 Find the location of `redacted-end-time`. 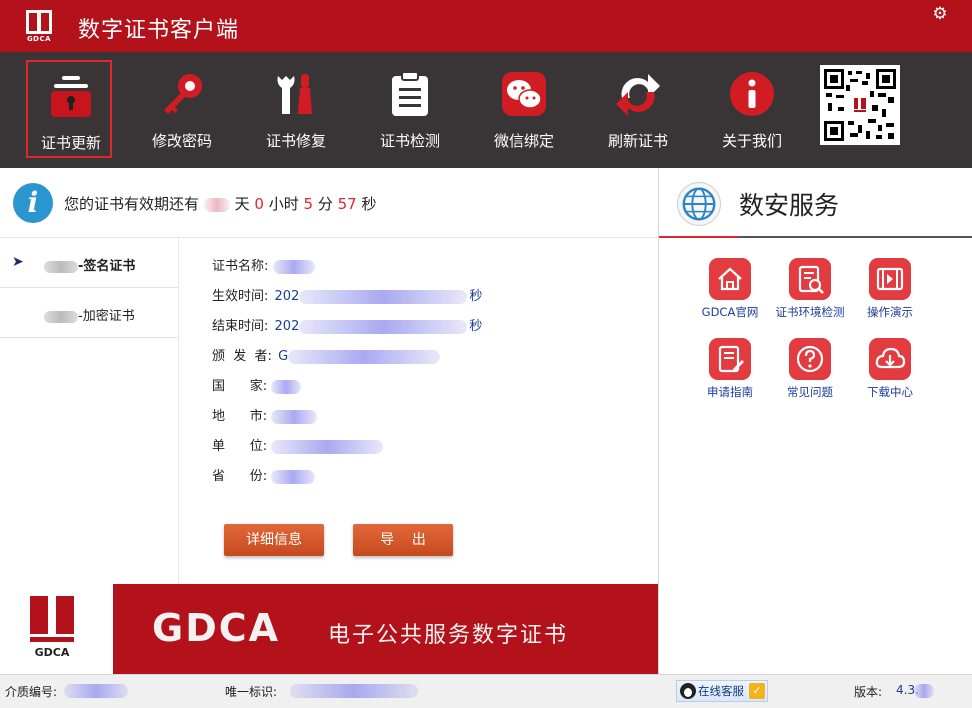

redacted-end-time is located at coordinates (383, 326).